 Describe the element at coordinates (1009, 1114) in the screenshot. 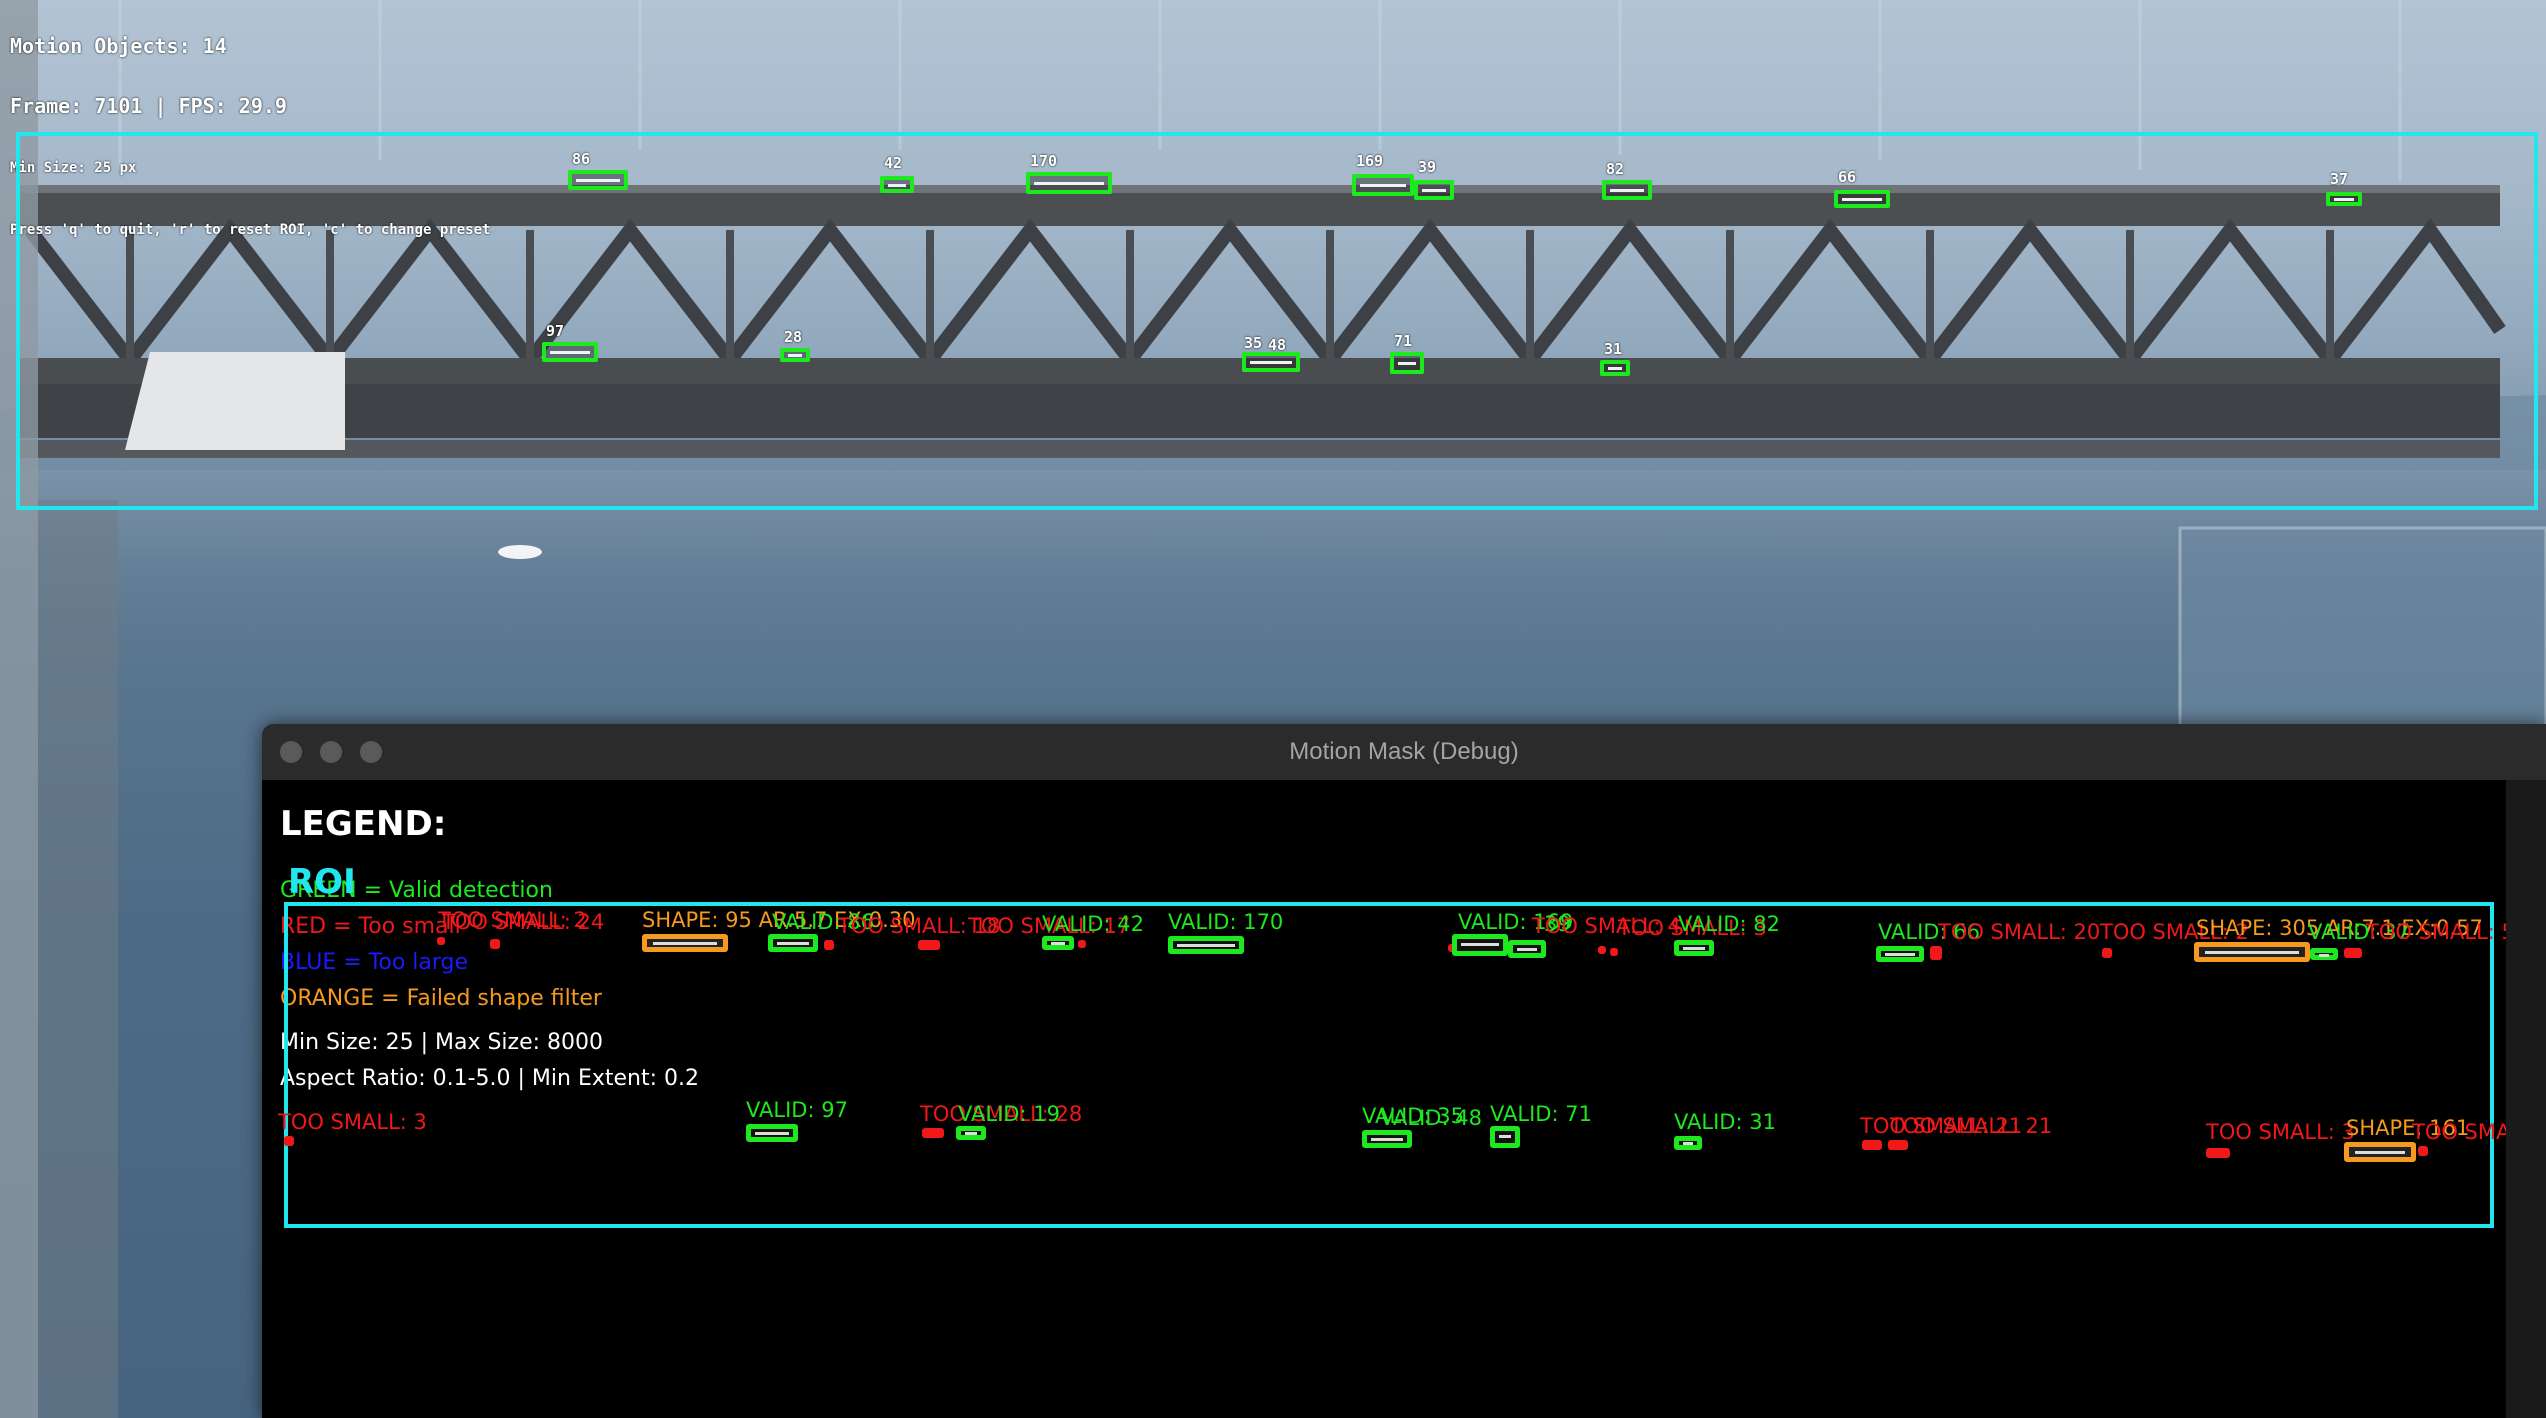

I see `detection-label: VALID: 19` at that location.